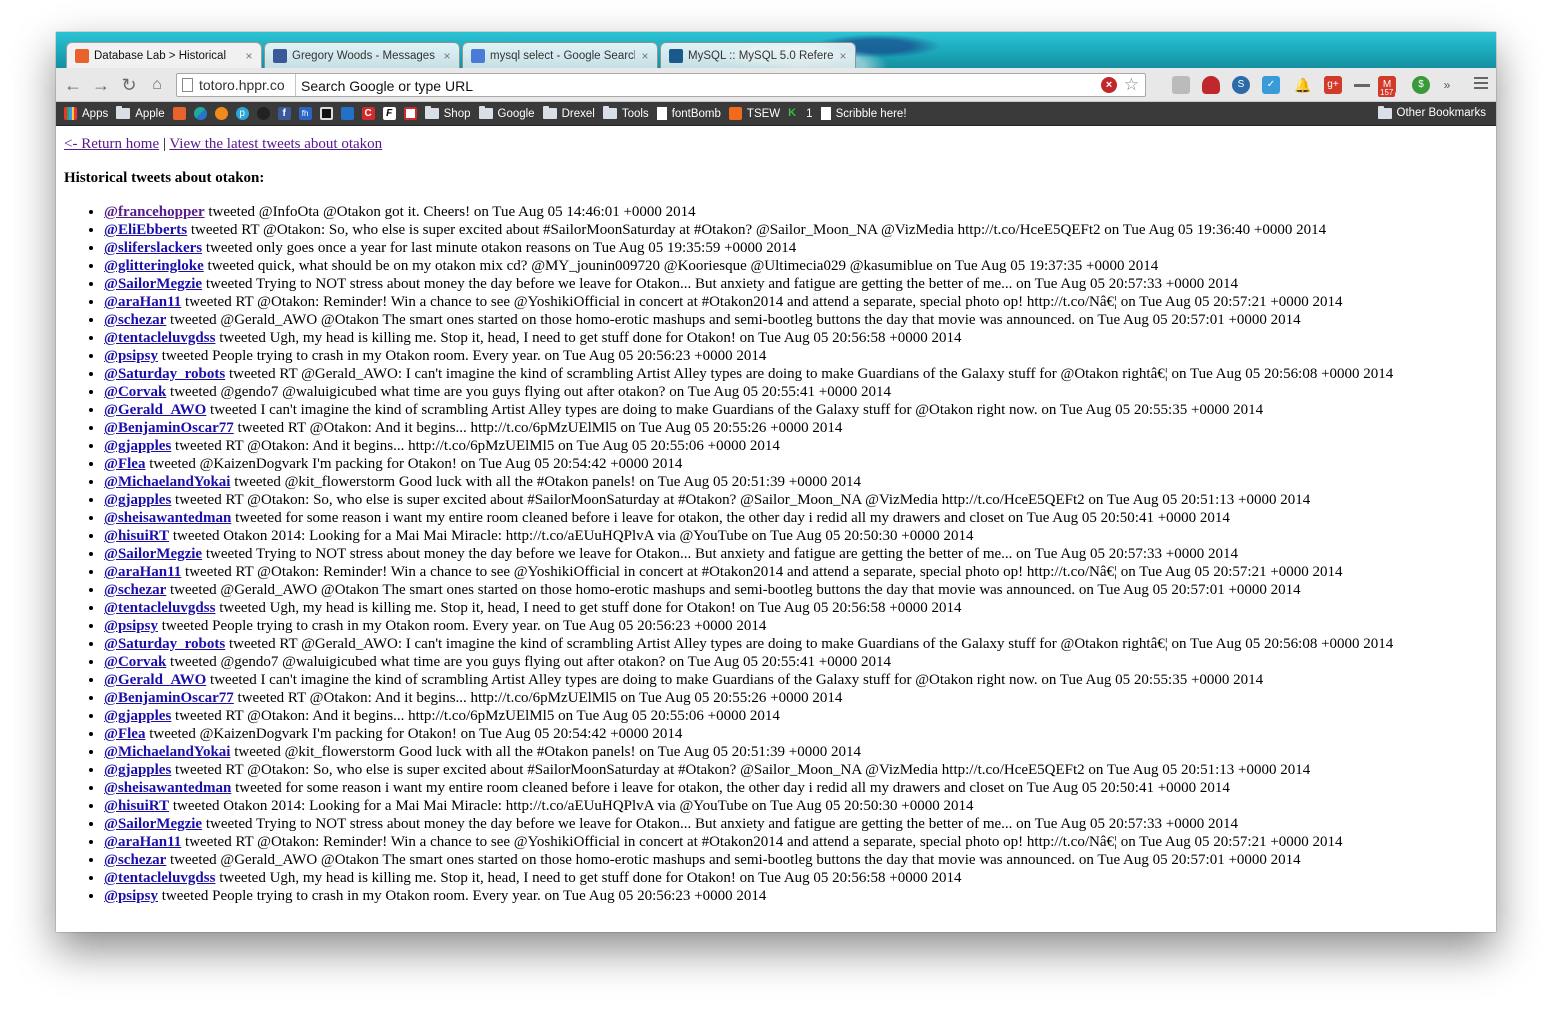  Describe the element at coordinates (447, 113) in the screenshot. I see `bookmark-shop: Shop` at that location.